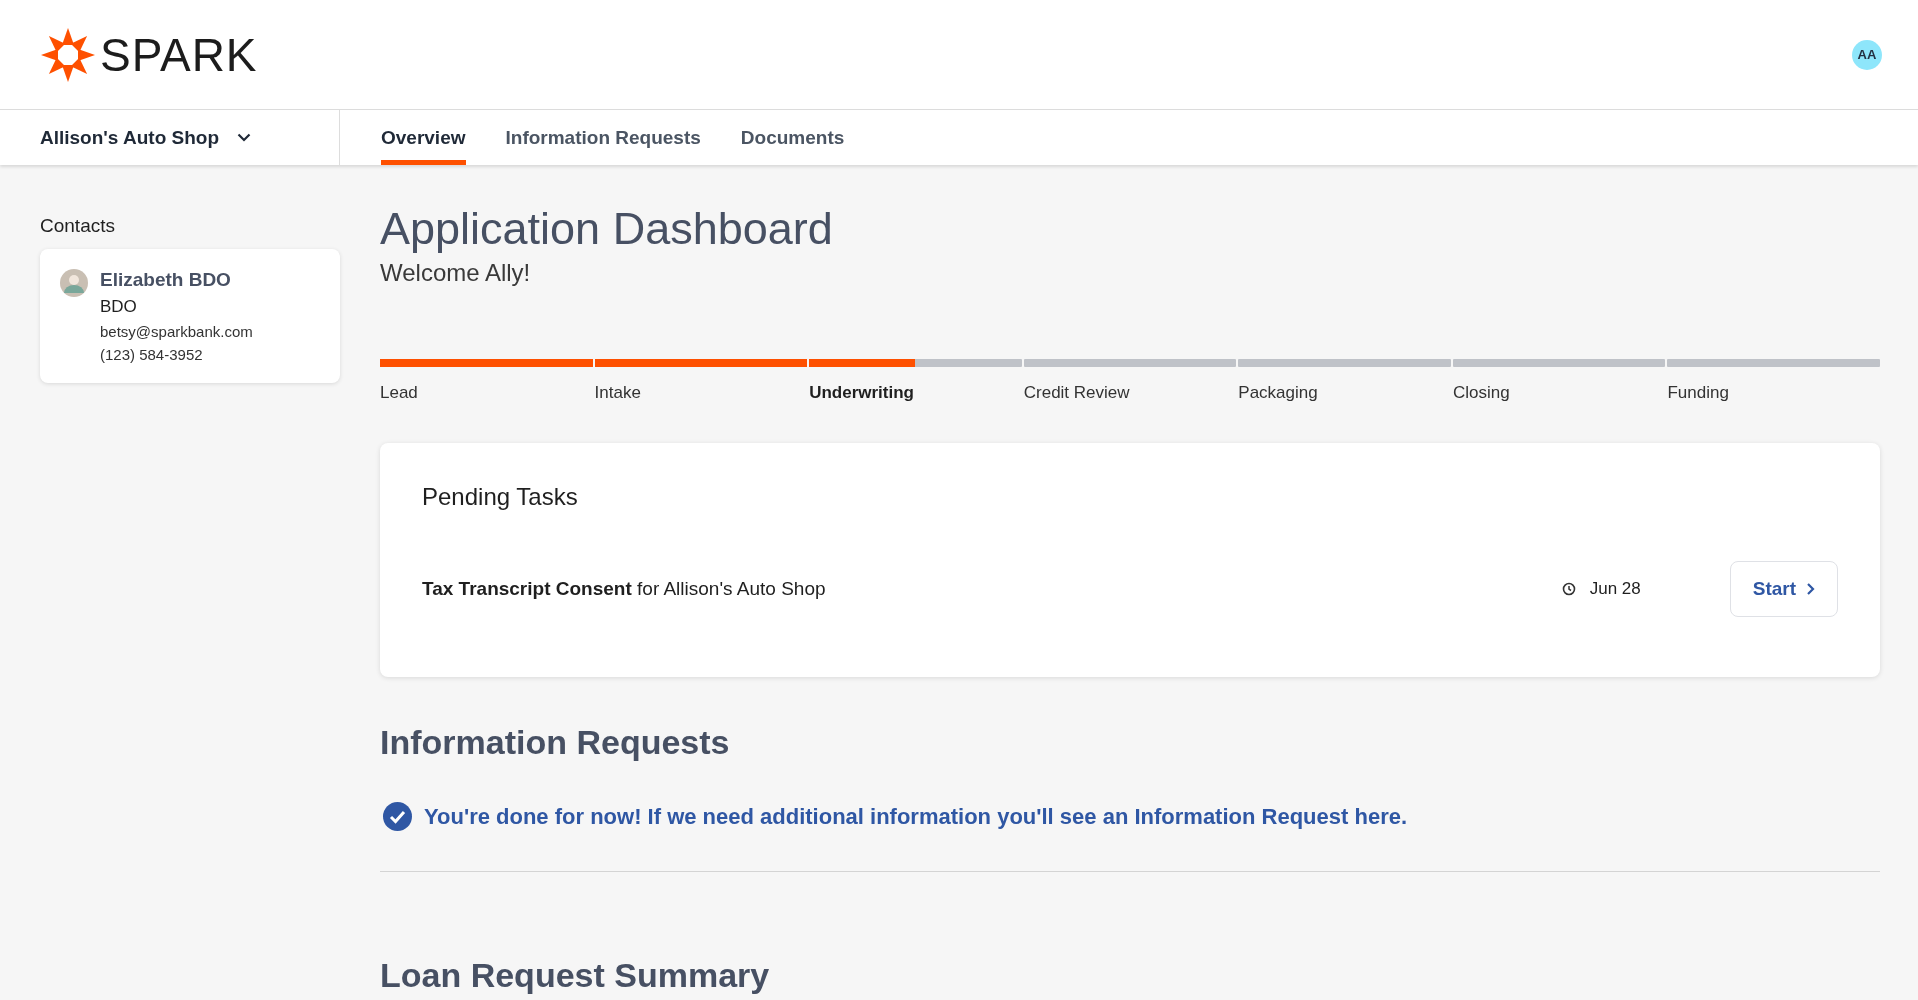 The image size is (1918, 1000). What do you see at coordinates (1278, 393) in the screenshot?
I see `stage-label: Packaging` at bounding box center [1278, 393].